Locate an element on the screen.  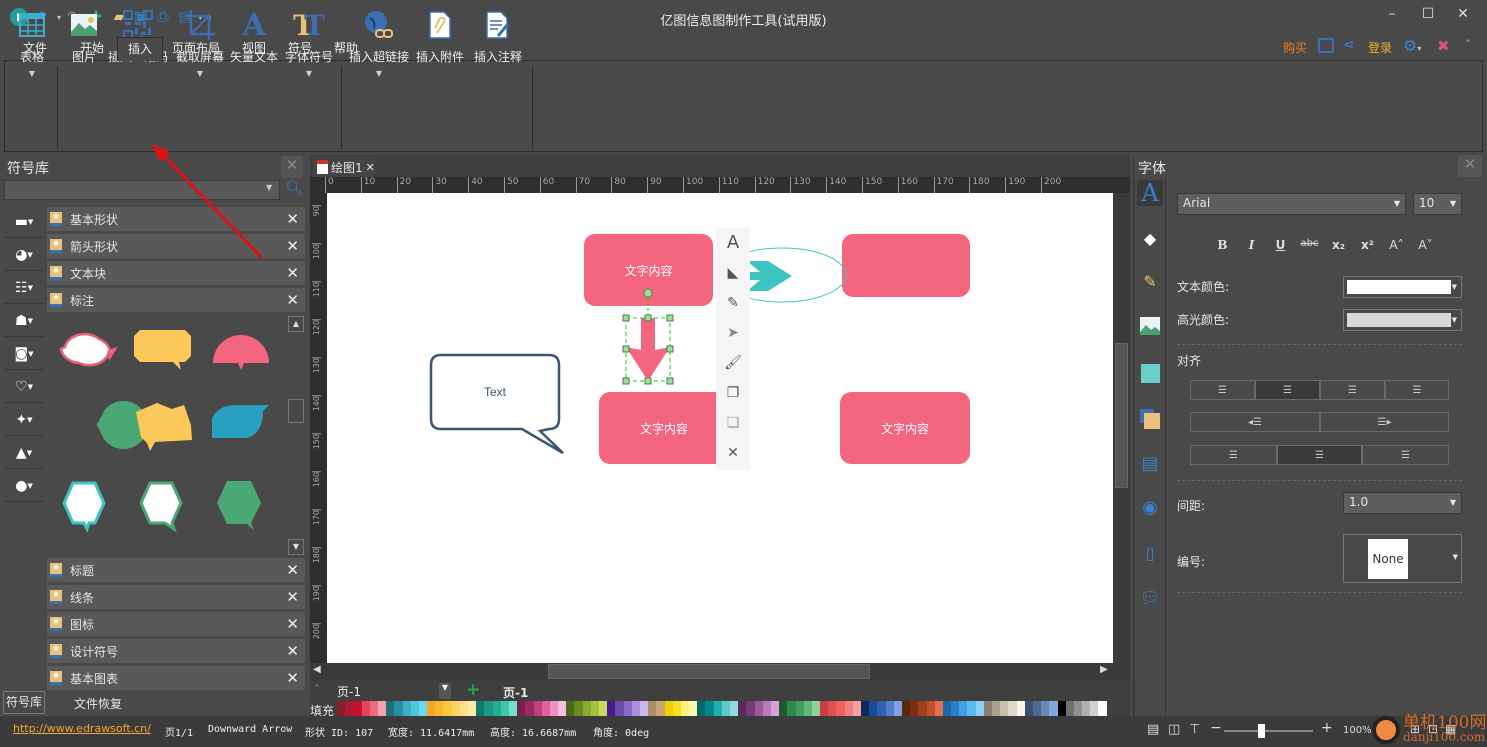
align-right-button: ☰ is located at coordinates (1352, 390).